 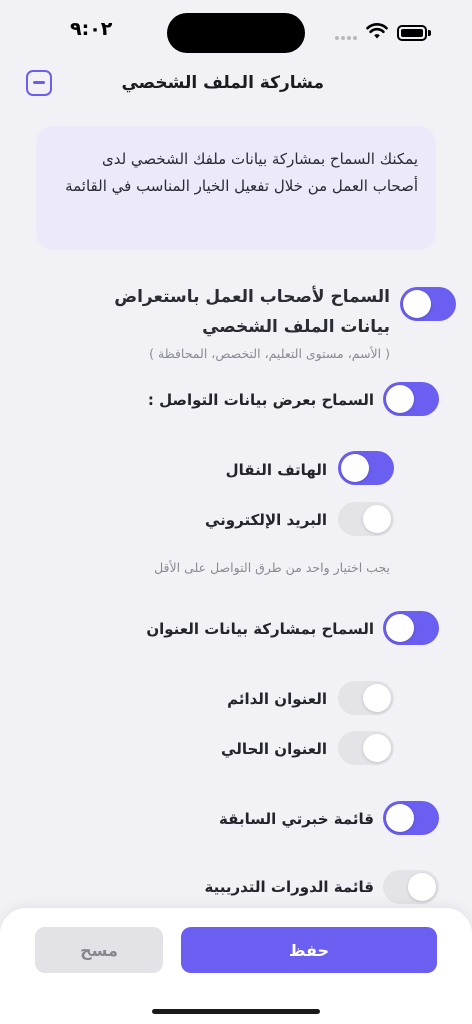 I want to click on home-indicator, so click(x=236, y=1011).